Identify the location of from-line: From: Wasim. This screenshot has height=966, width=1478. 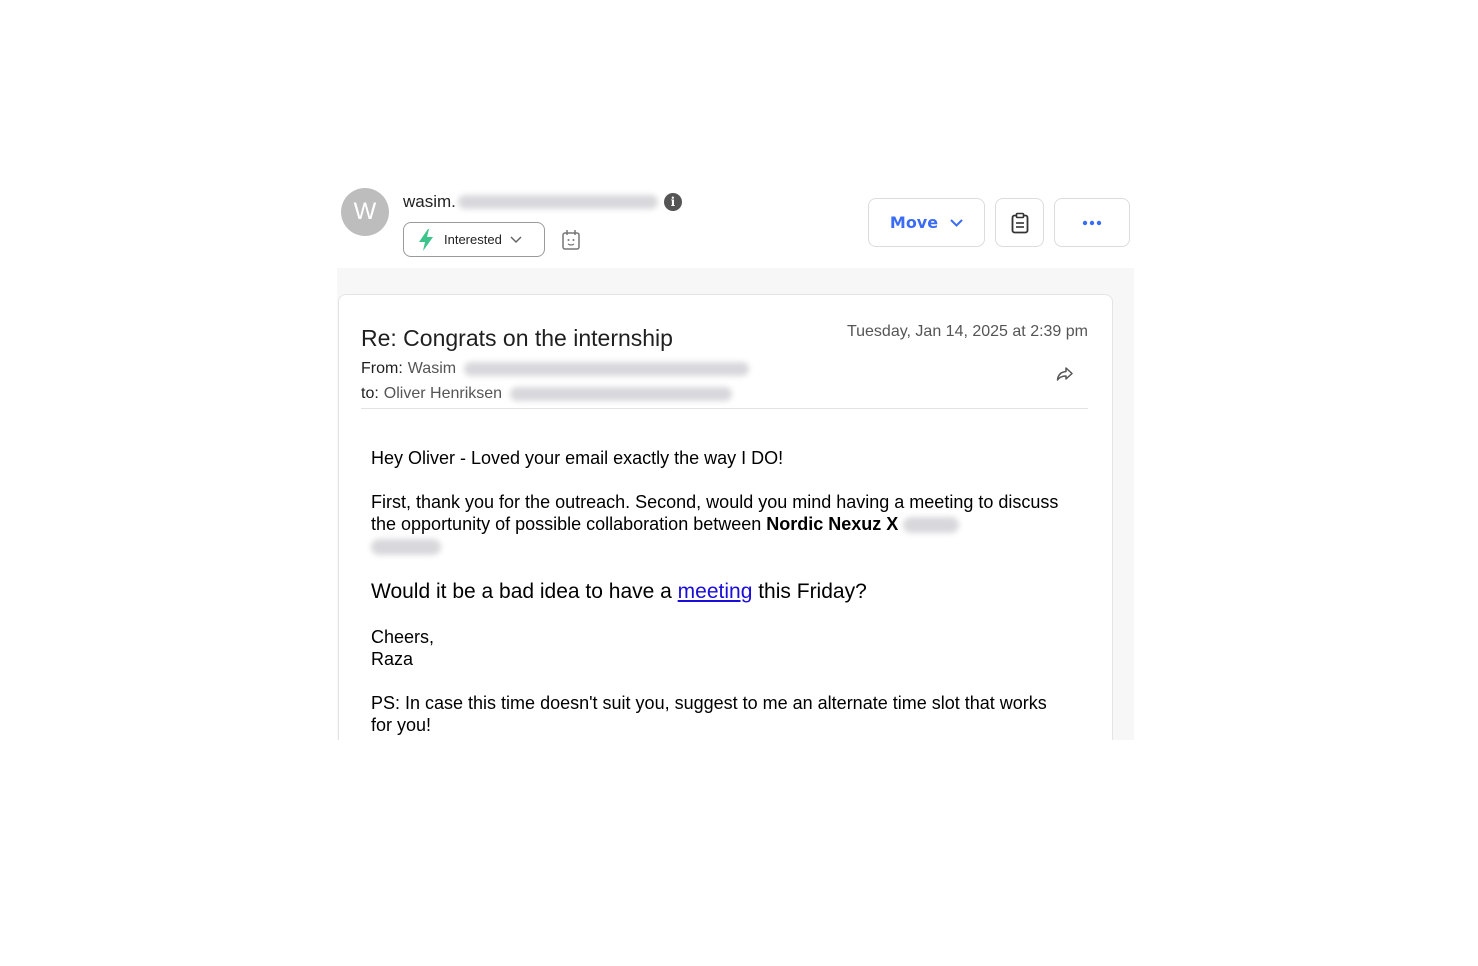
(555, 369).